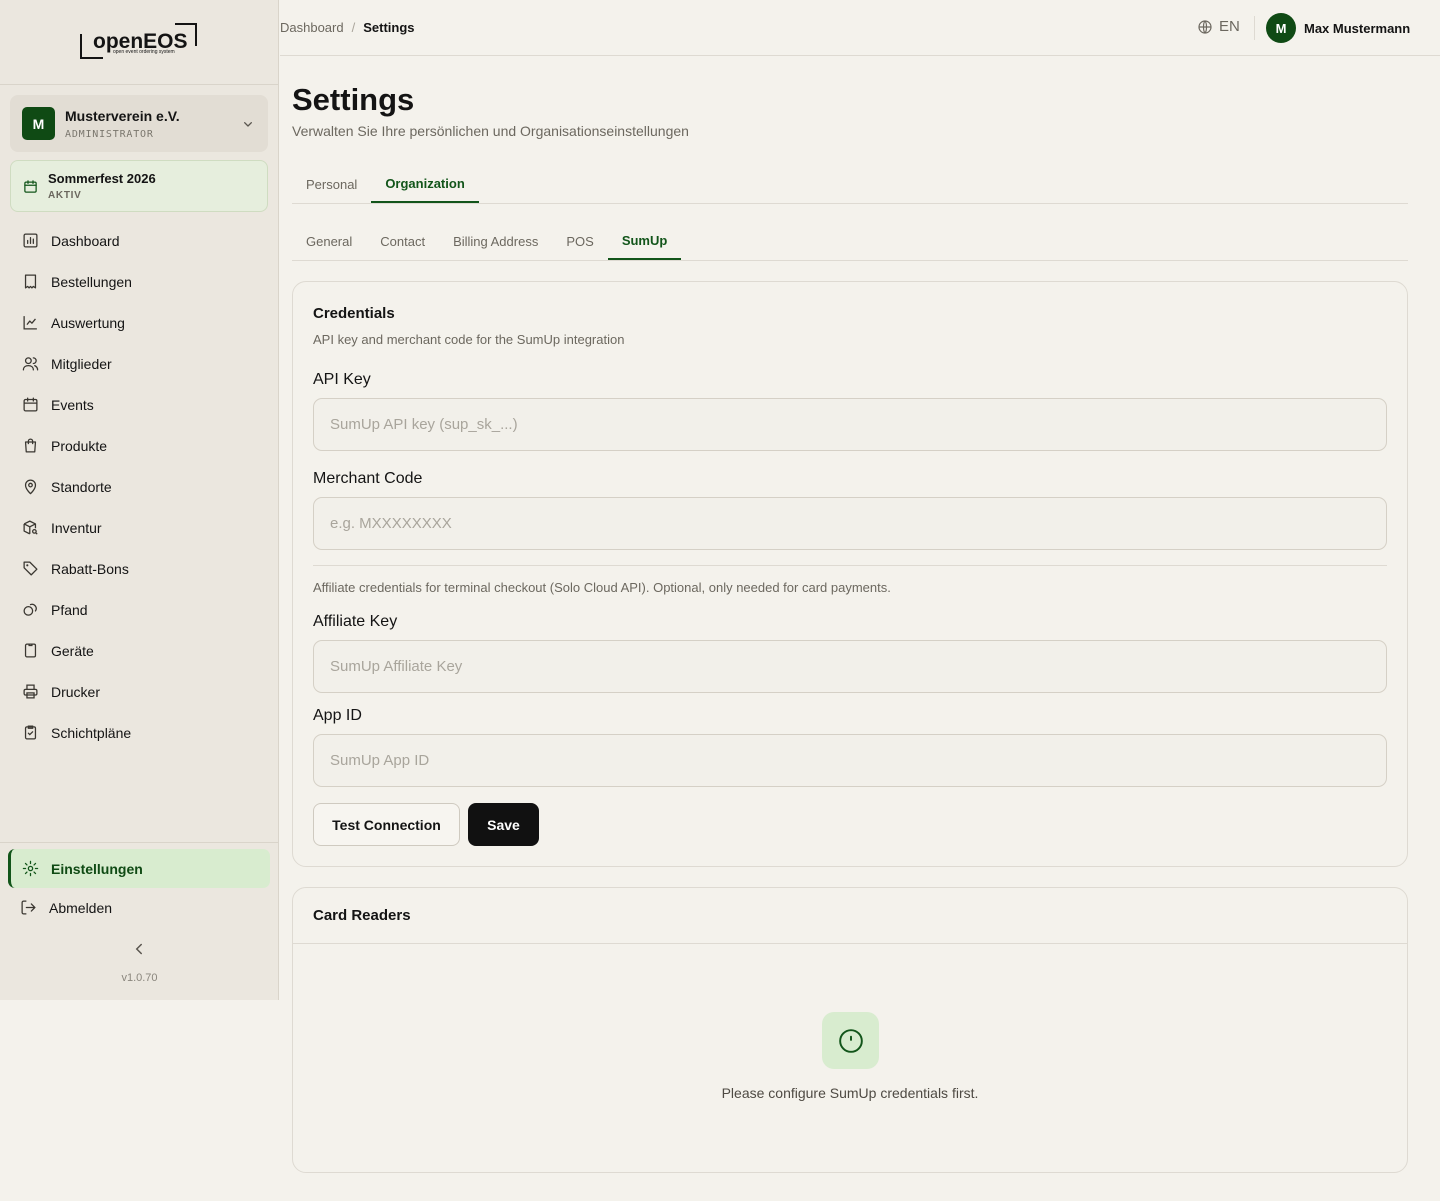 Image resolution: width=1440 pixels, height=1201 pixels. Describe the element at coordinates (860, 28) in the screenshot. I see `top-bar: Dashboard / Settings EN M Max Mustermann` at that location.